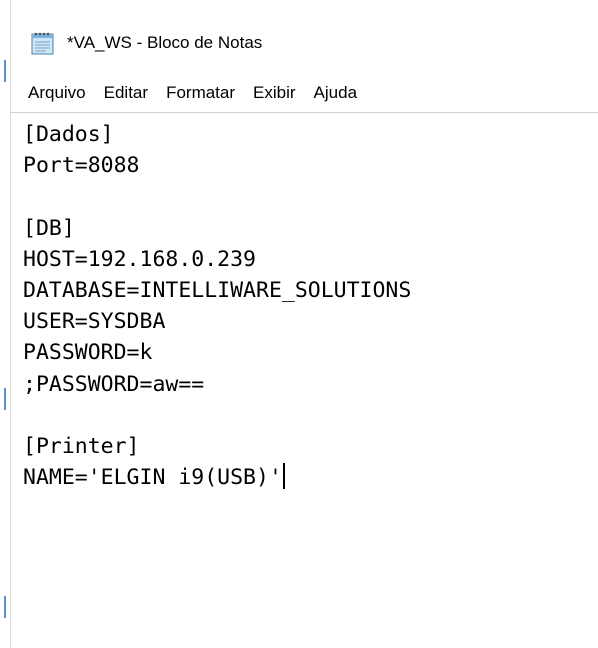  Describe the element at coordinates (94, 322) in the screenshot. I see `editor-line: USER=SYSDBA` at that location.